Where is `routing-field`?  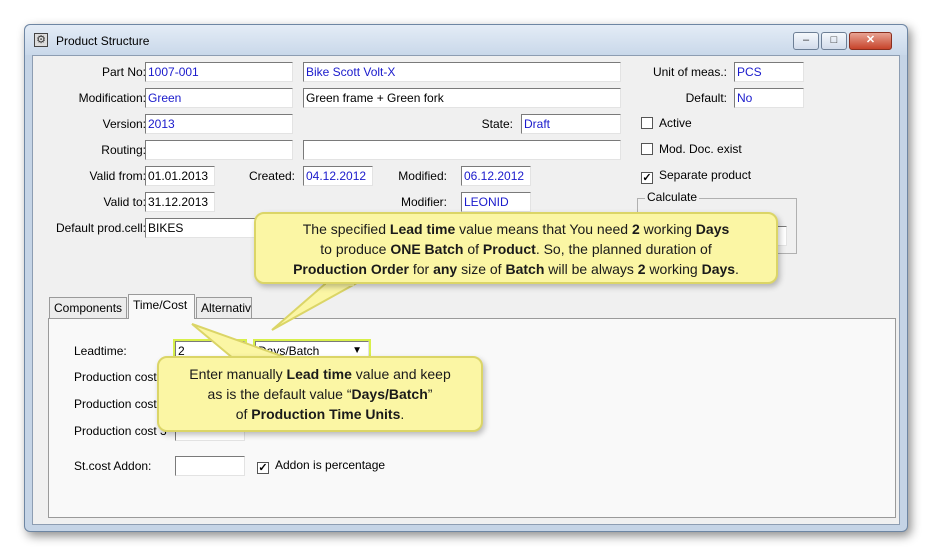
routing-field is located at coordinates (219, 150).